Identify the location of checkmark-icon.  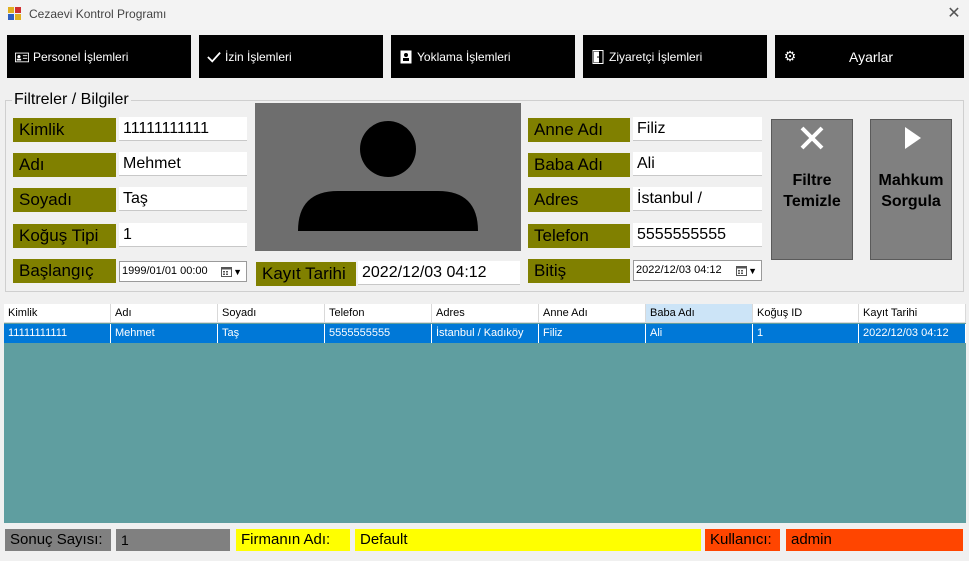
(214, 57).